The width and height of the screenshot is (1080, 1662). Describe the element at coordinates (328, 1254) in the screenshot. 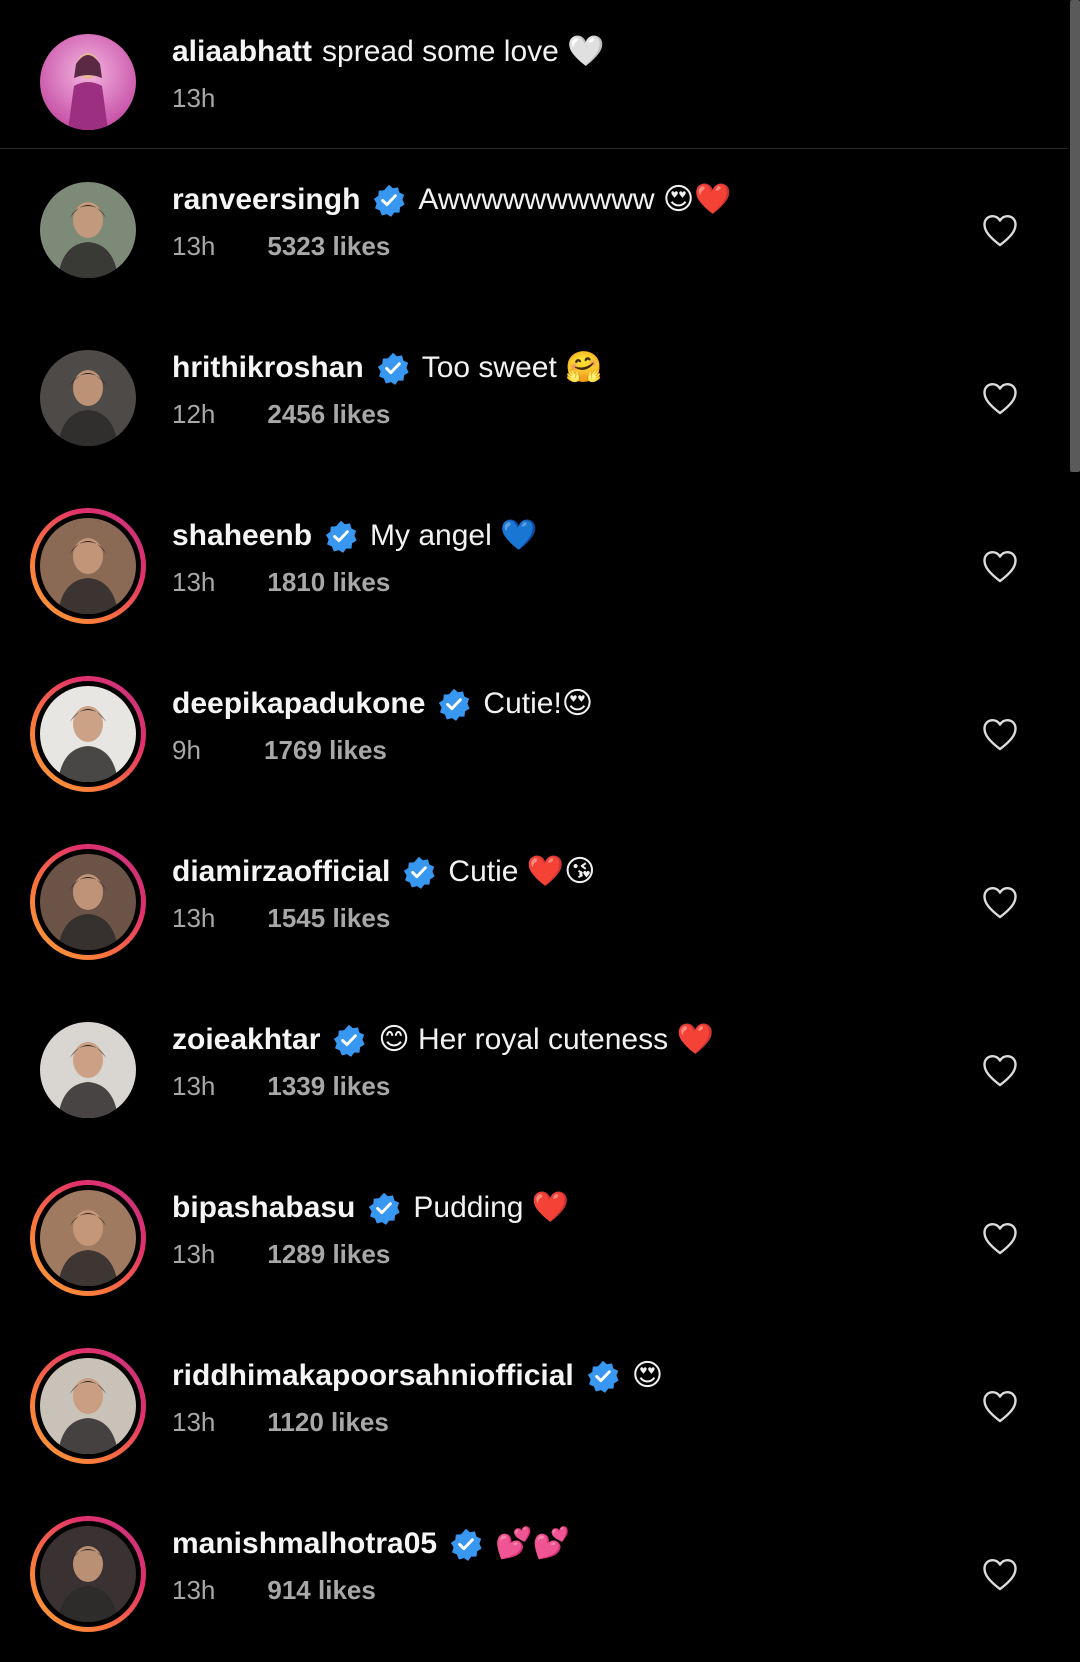

I see `comment-likes-count: 1289 likes` at that location.